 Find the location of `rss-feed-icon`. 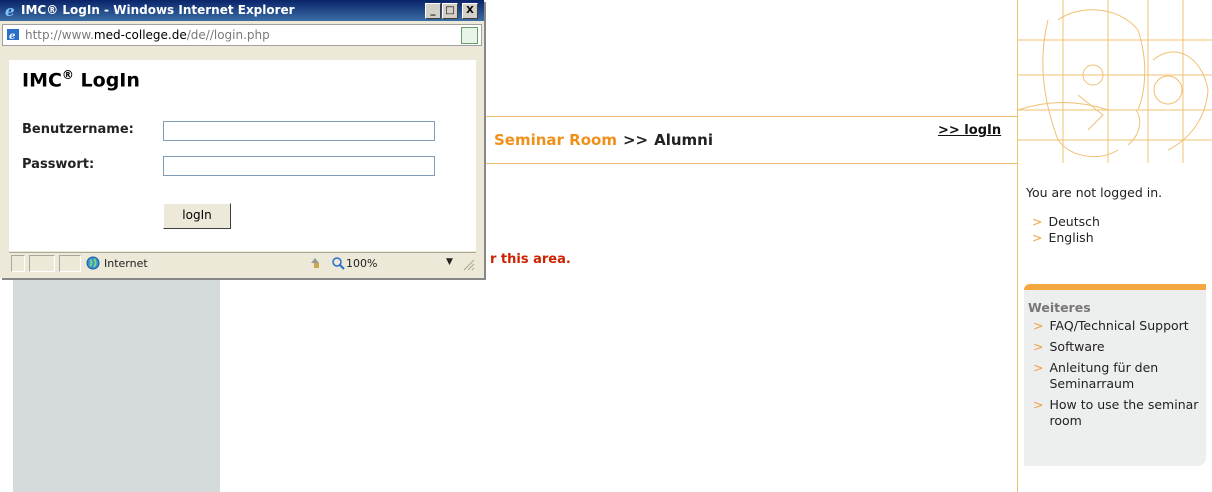

rss-feed-icon is located at coordinates (469, 35).